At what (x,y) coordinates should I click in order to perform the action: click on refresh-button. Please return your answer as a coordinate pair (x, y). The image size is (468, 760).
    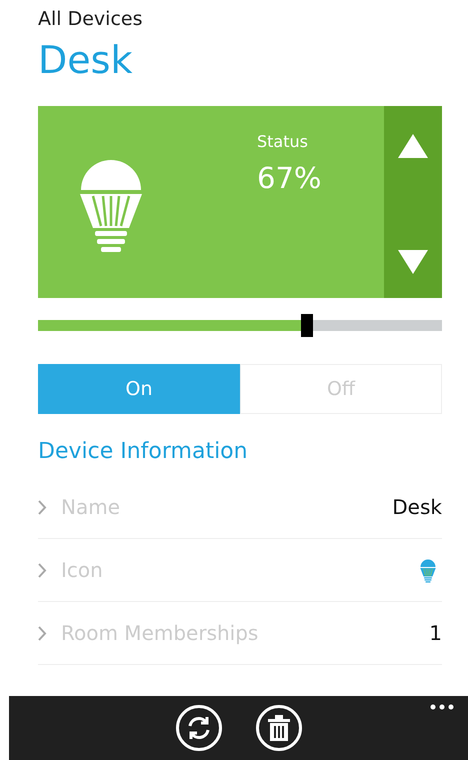
    Looking at the image, I should click on (199, 728).